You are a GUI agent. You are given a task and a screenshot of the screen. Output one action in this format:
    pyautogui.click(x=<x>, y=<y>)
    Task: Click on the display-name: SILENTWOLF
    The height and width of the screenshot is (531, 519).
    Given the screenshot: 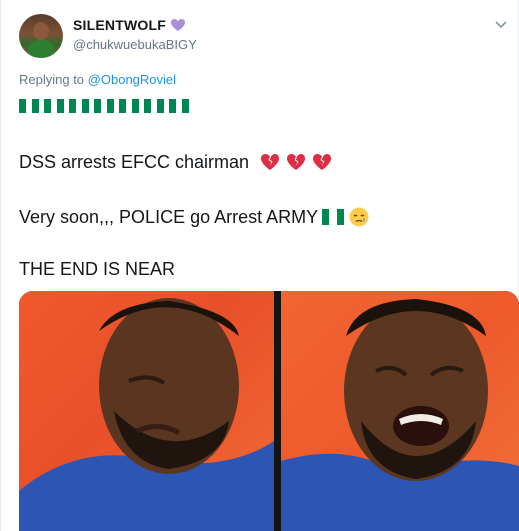 What is the action you would take?
    pyautogui.click(x=119, y=25)
    